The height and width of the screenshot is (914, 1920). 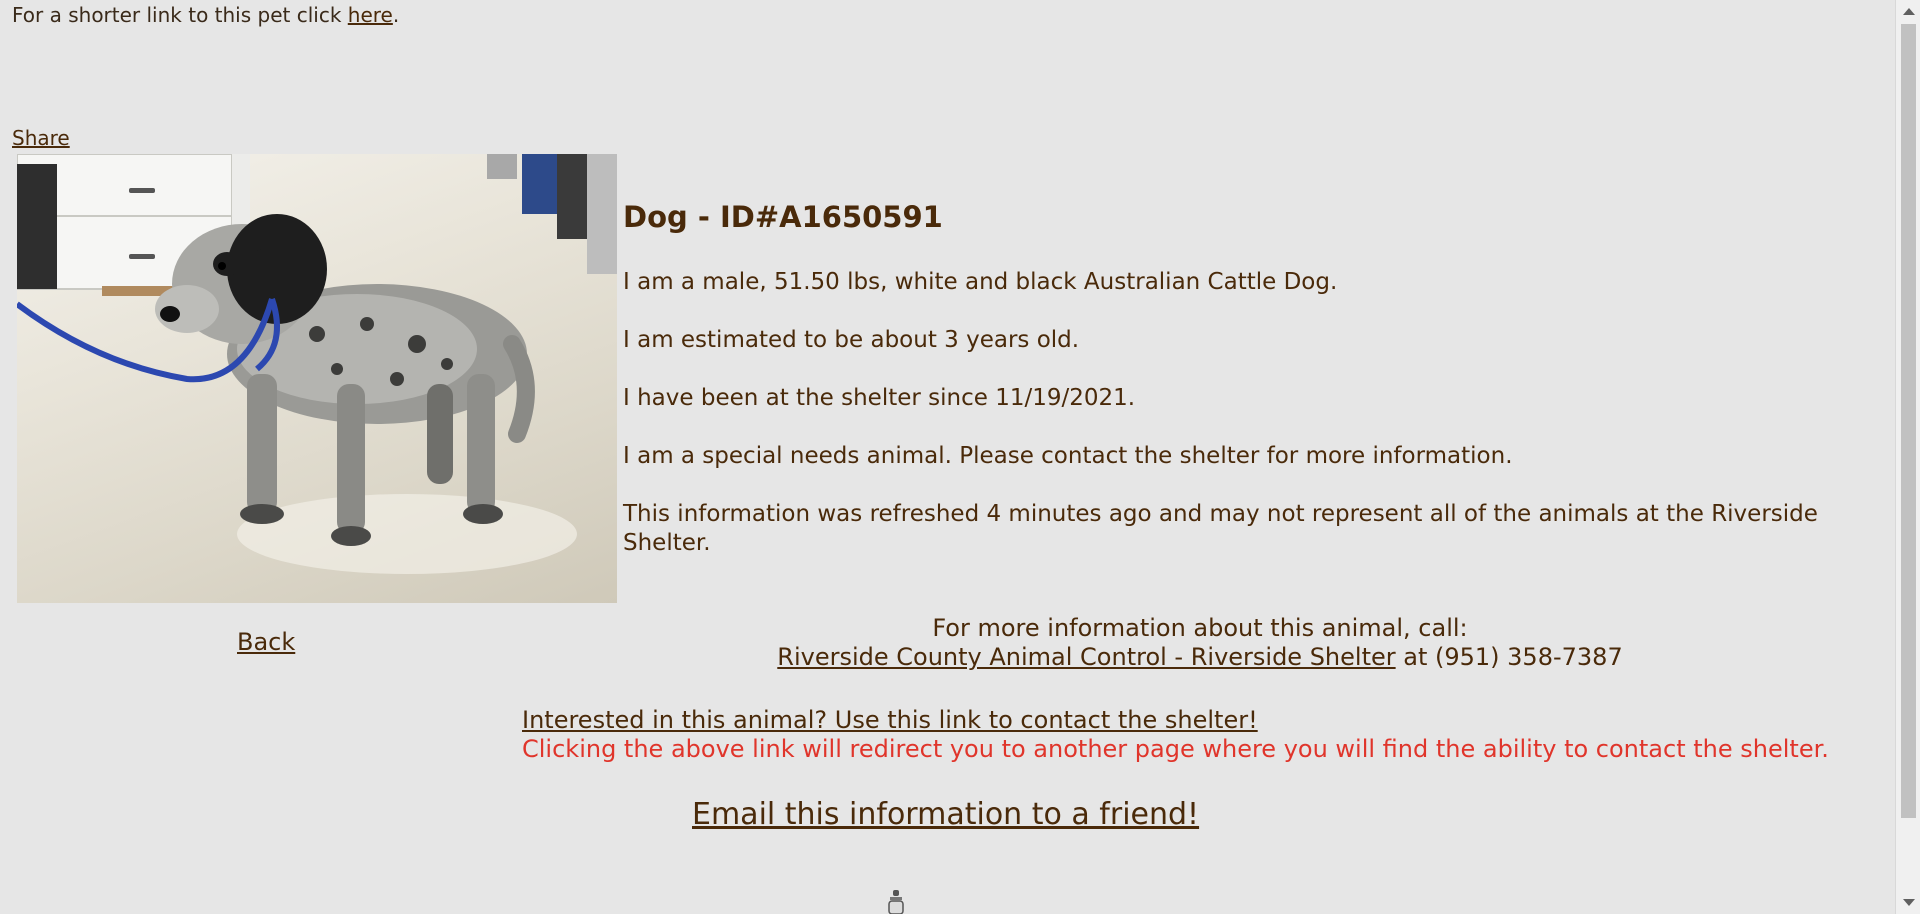 I want to click on share-link: Share, so click(x=41, y=138).